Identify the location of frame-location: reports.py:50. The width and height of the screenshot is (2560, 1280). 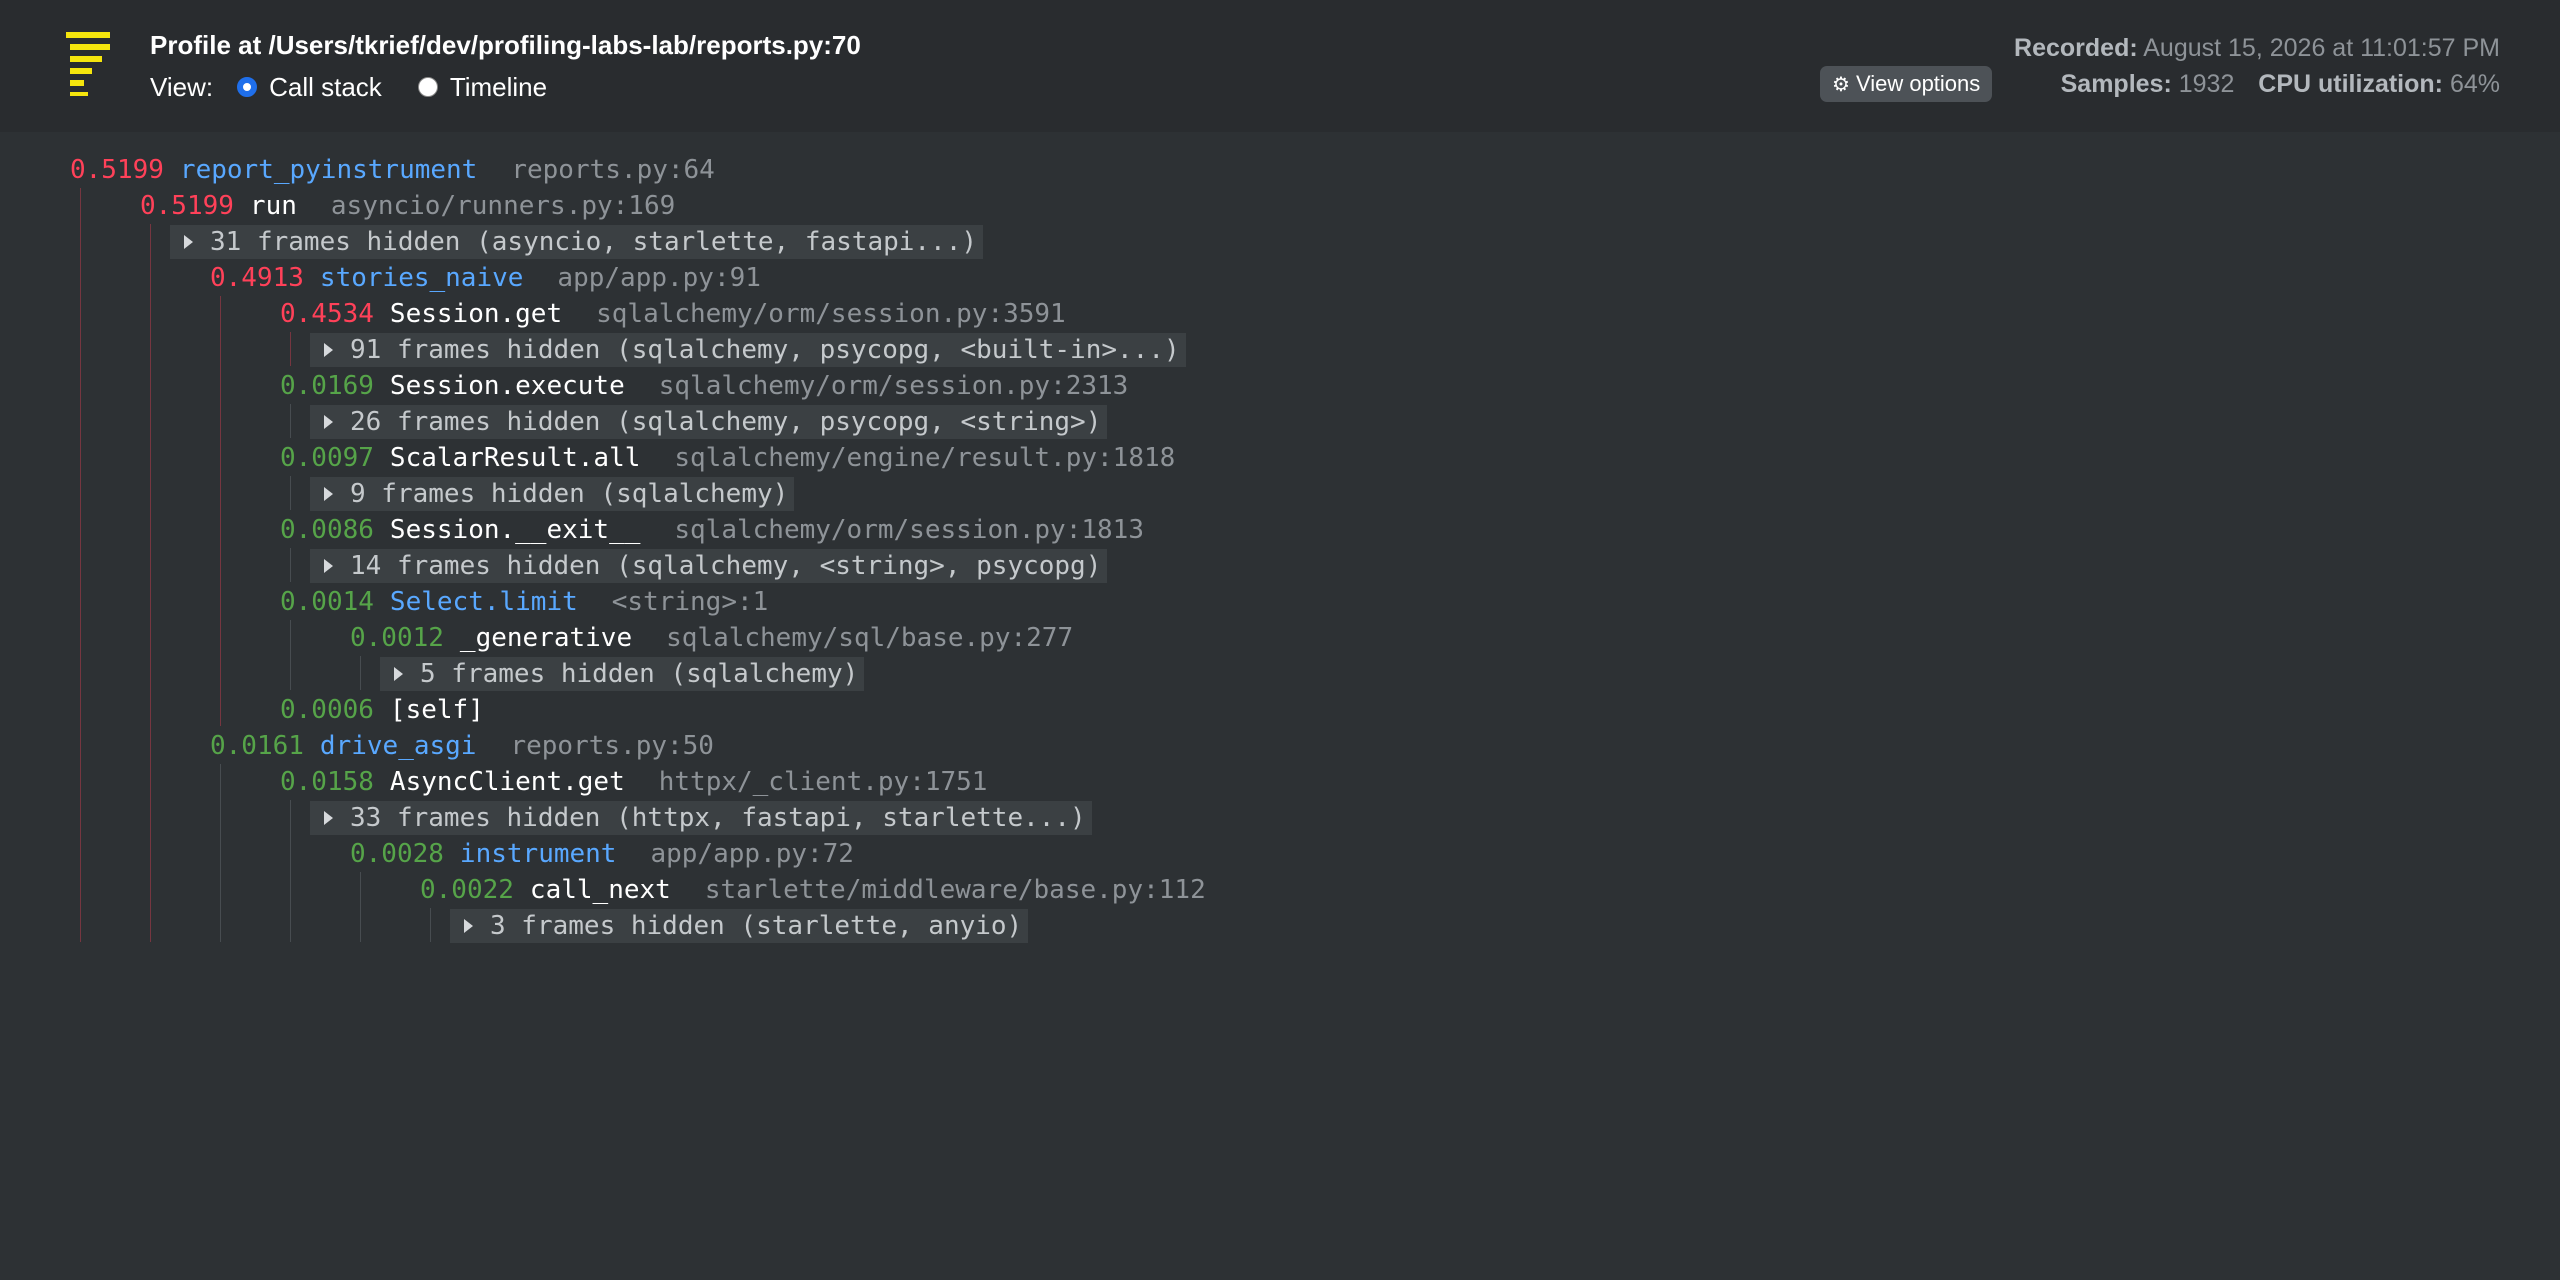
(612, 746).